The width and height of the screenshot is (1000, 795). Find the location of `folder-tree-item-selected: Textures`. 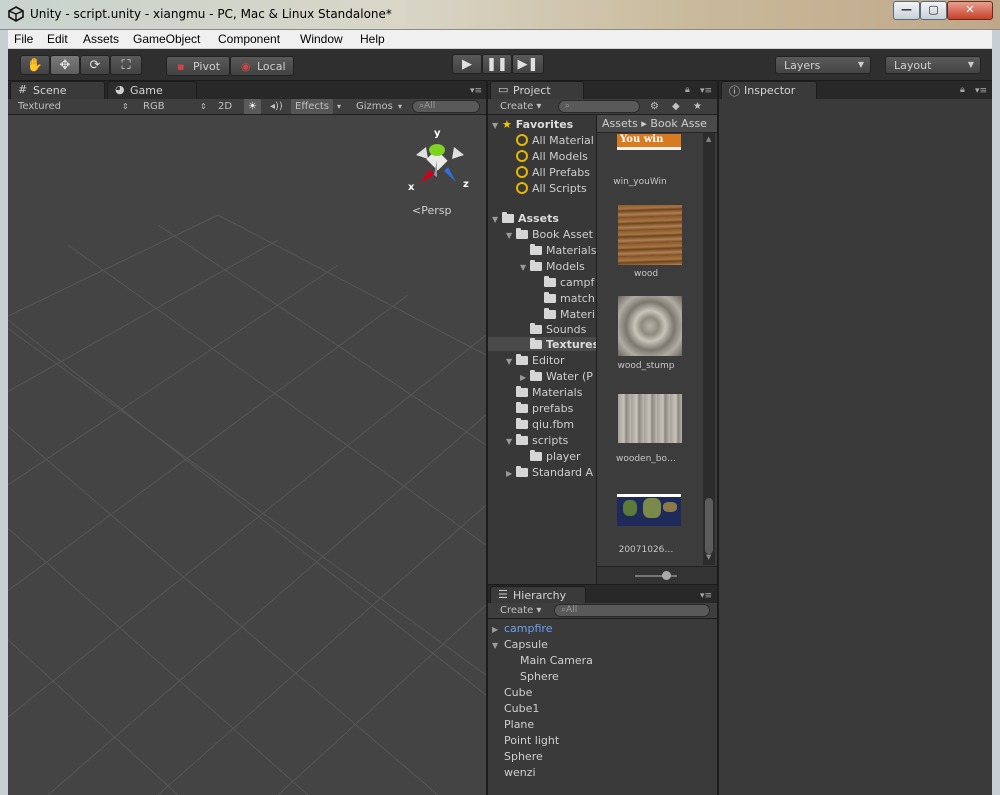

folder-tree-item-selected: Textures is located at coordinates (558, 344).